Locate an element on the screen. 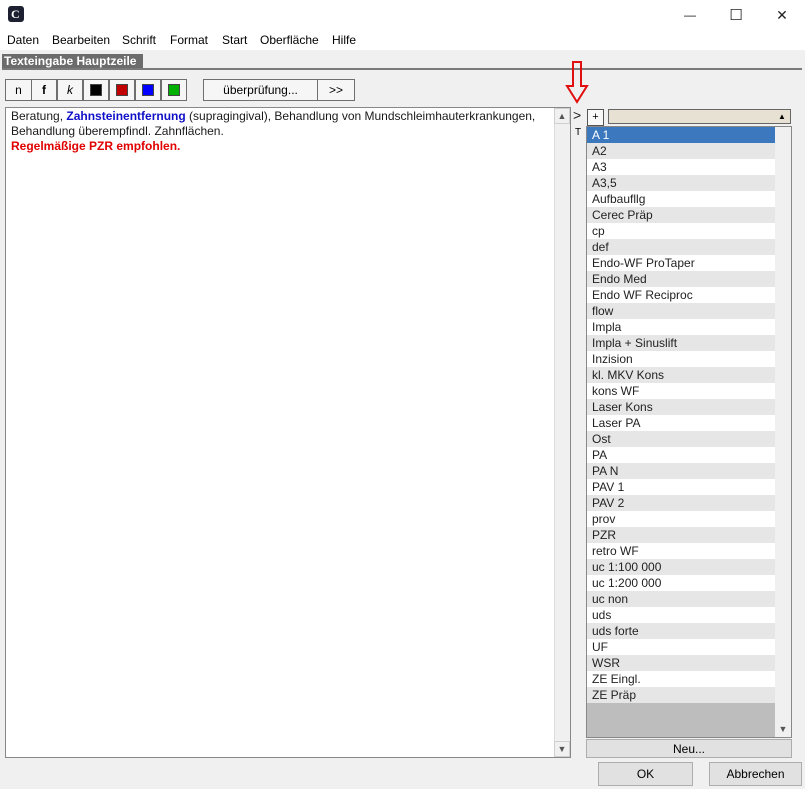  cancel-button: Abbrechen is located at coordinates (755, 774).